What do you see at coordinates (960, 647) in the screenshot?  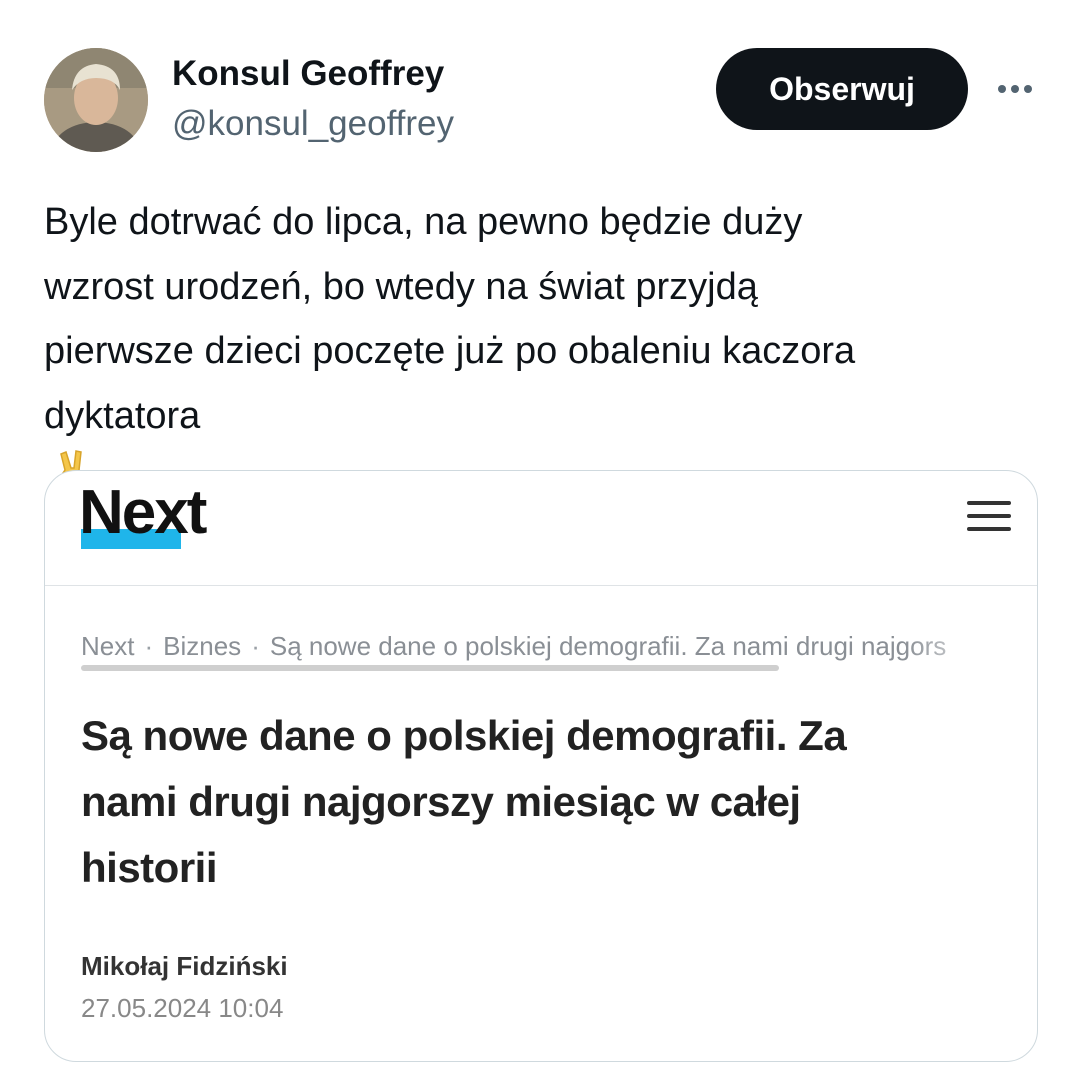 I see `breadcrumb-fade` at bounding box center [960, 647].